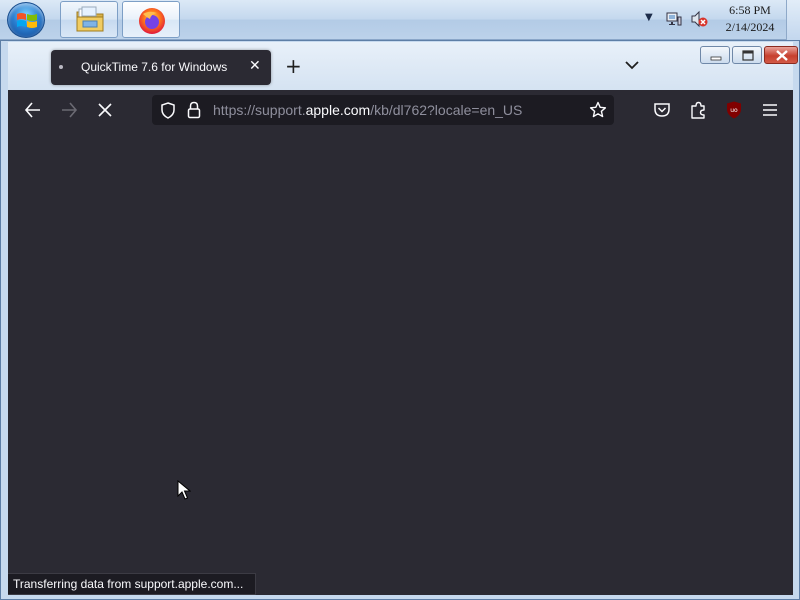 This screenshot has height=600, width=800. What do you see at coordinates (715, 55) in the screenshot?
I see `minimize-button` at bounding box center [715, 55].